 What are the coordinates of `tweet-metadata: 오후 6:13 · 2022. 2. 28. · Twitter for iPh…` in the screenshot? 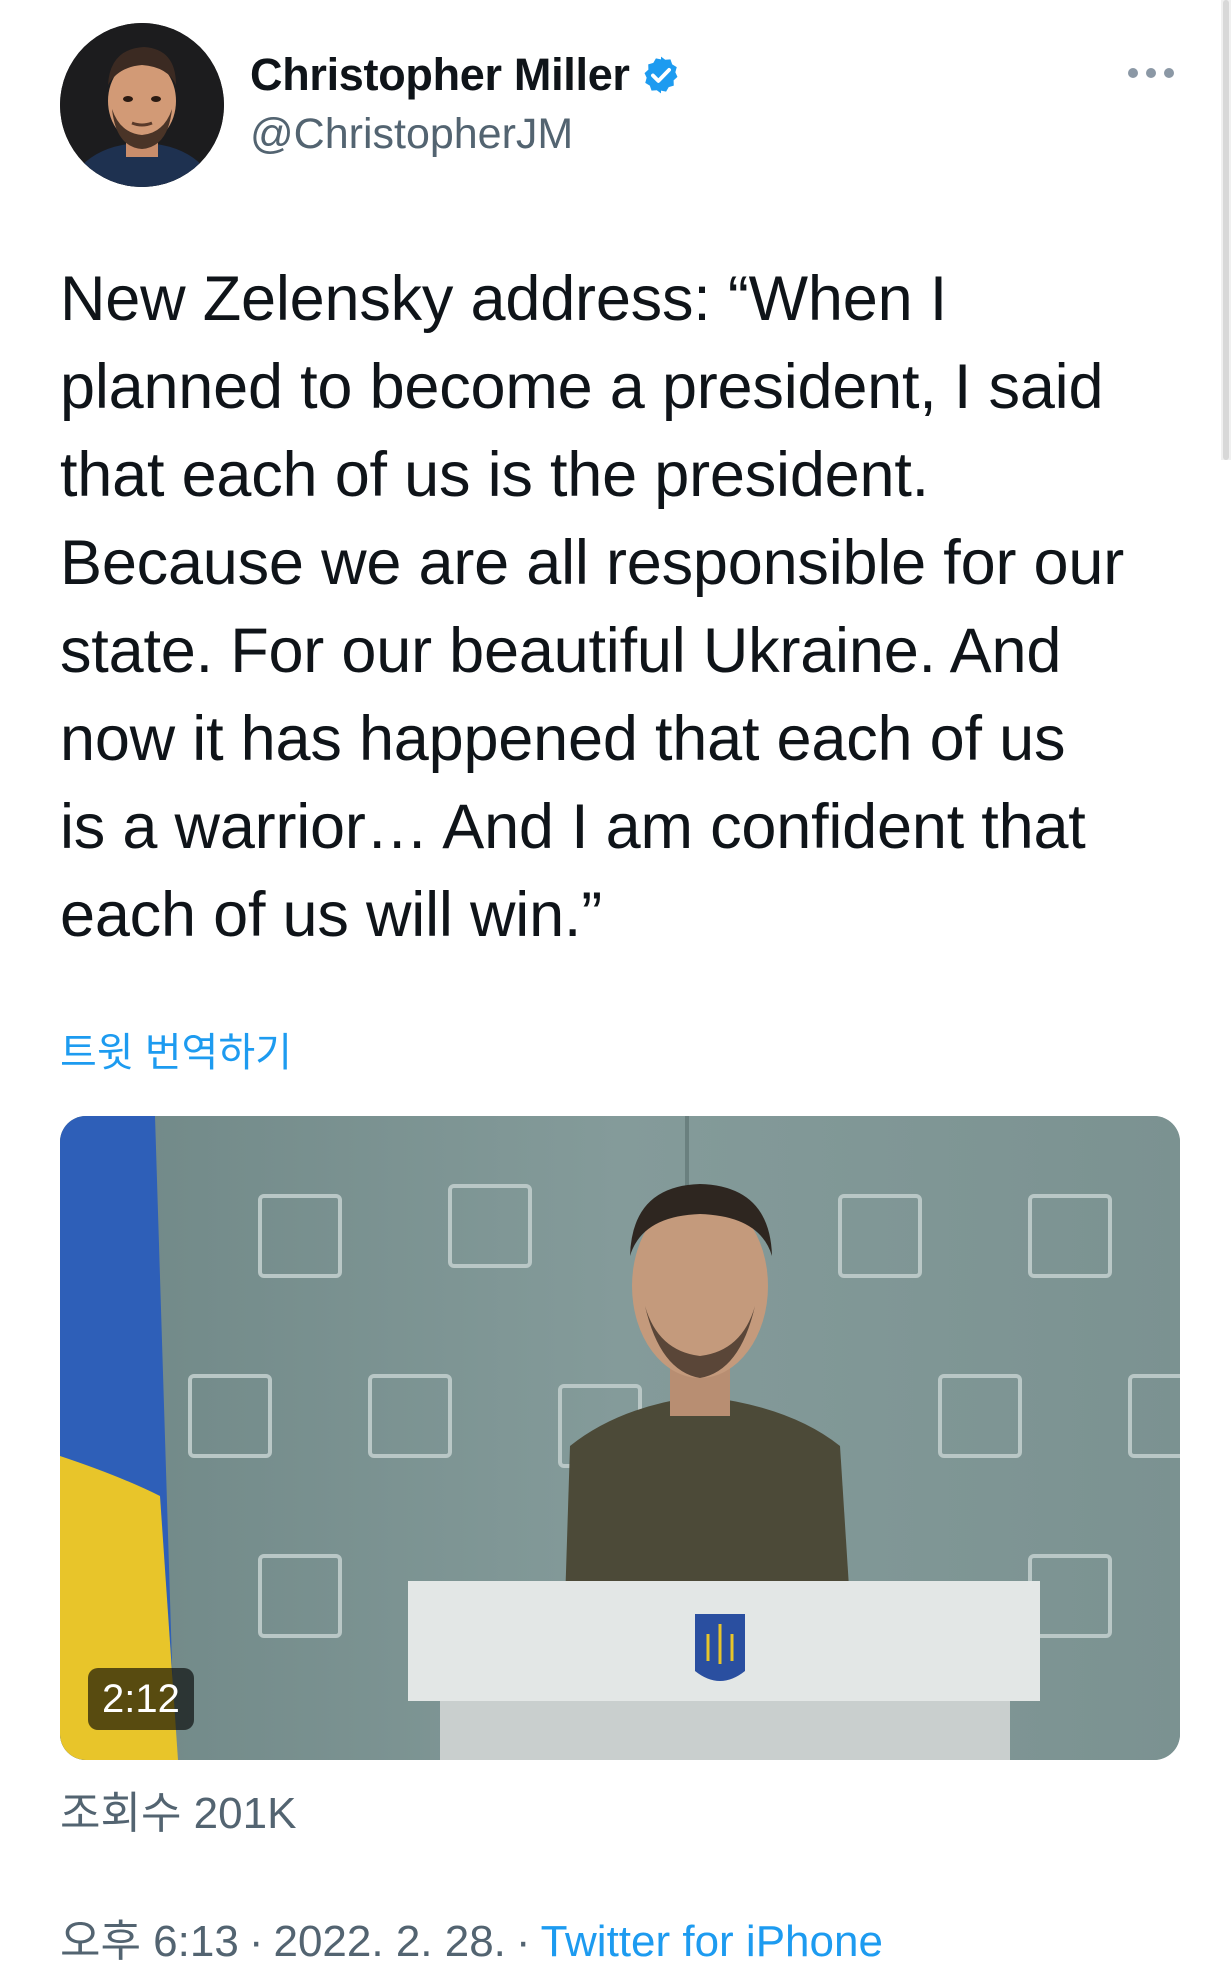 It's located at (471, 1942).